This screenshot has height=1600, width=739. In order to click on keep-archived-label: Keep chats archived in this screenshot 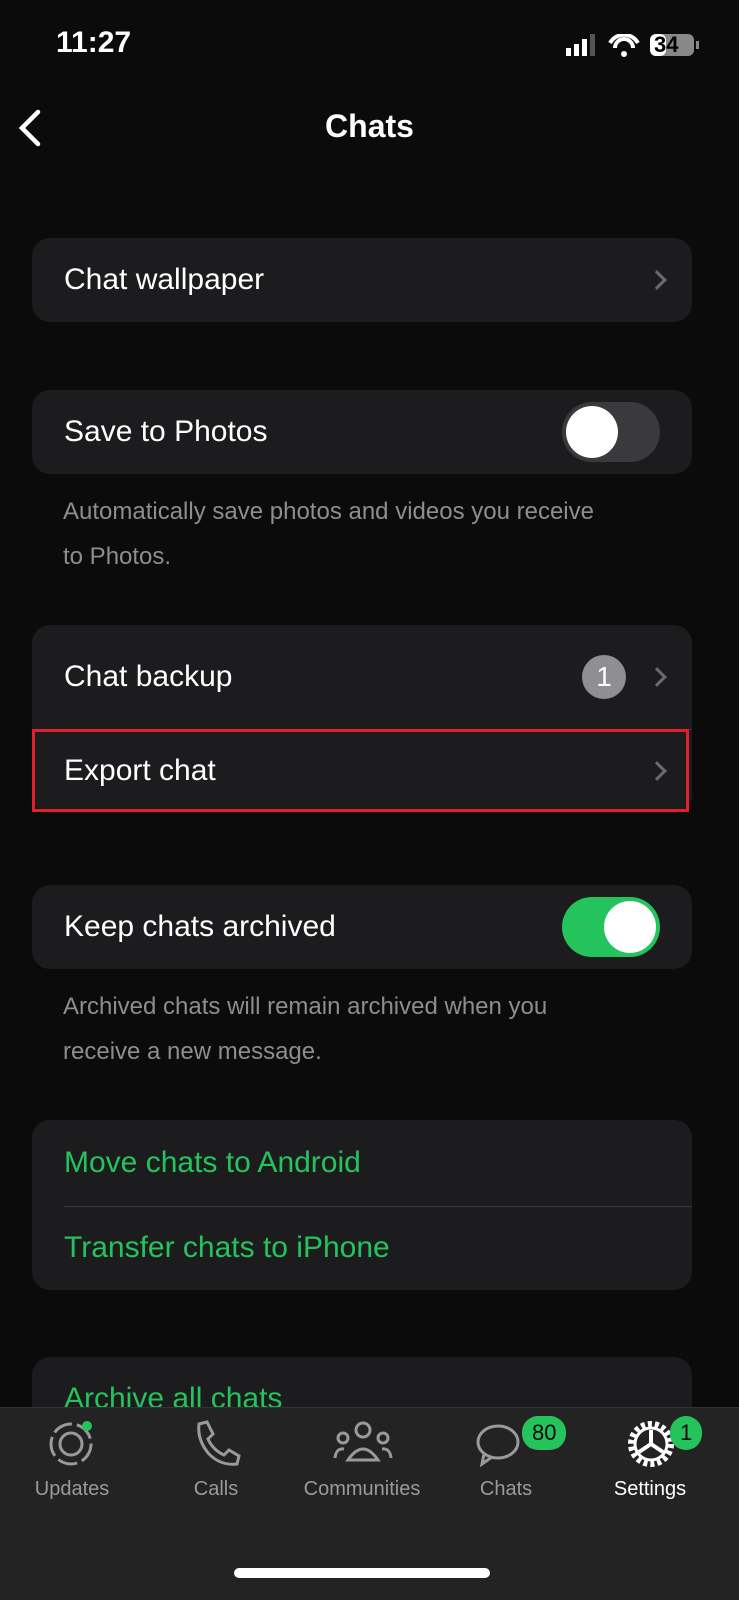, I will do `click(200, 926)`.